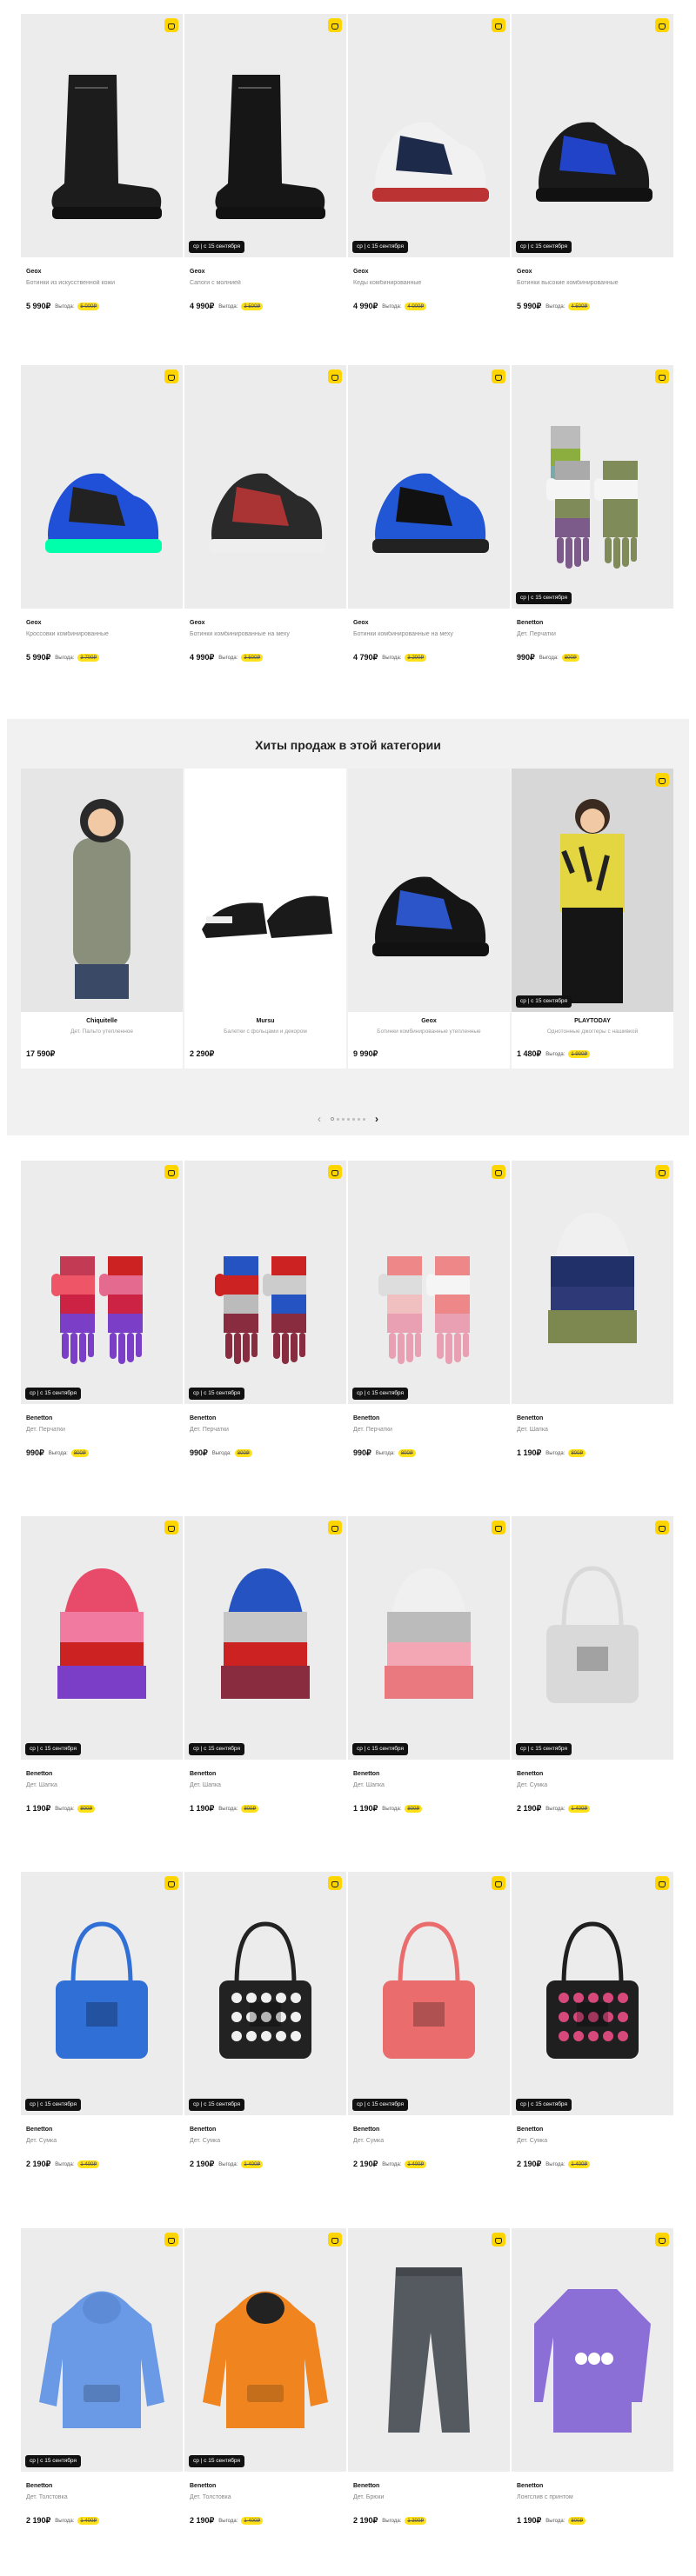 The image size is (696, 2576). What do you see at coordinates (429, 284) in the screenshot?
I see `product-name: Кеды комбинированные` at bounding box center [429, 284].